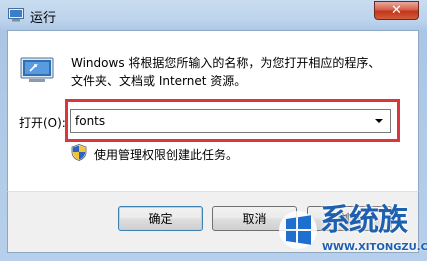  What do you see at coordinates (43, 18) in the screenshot?
I see `window-title: 运行` at bounding box center [43, 18].